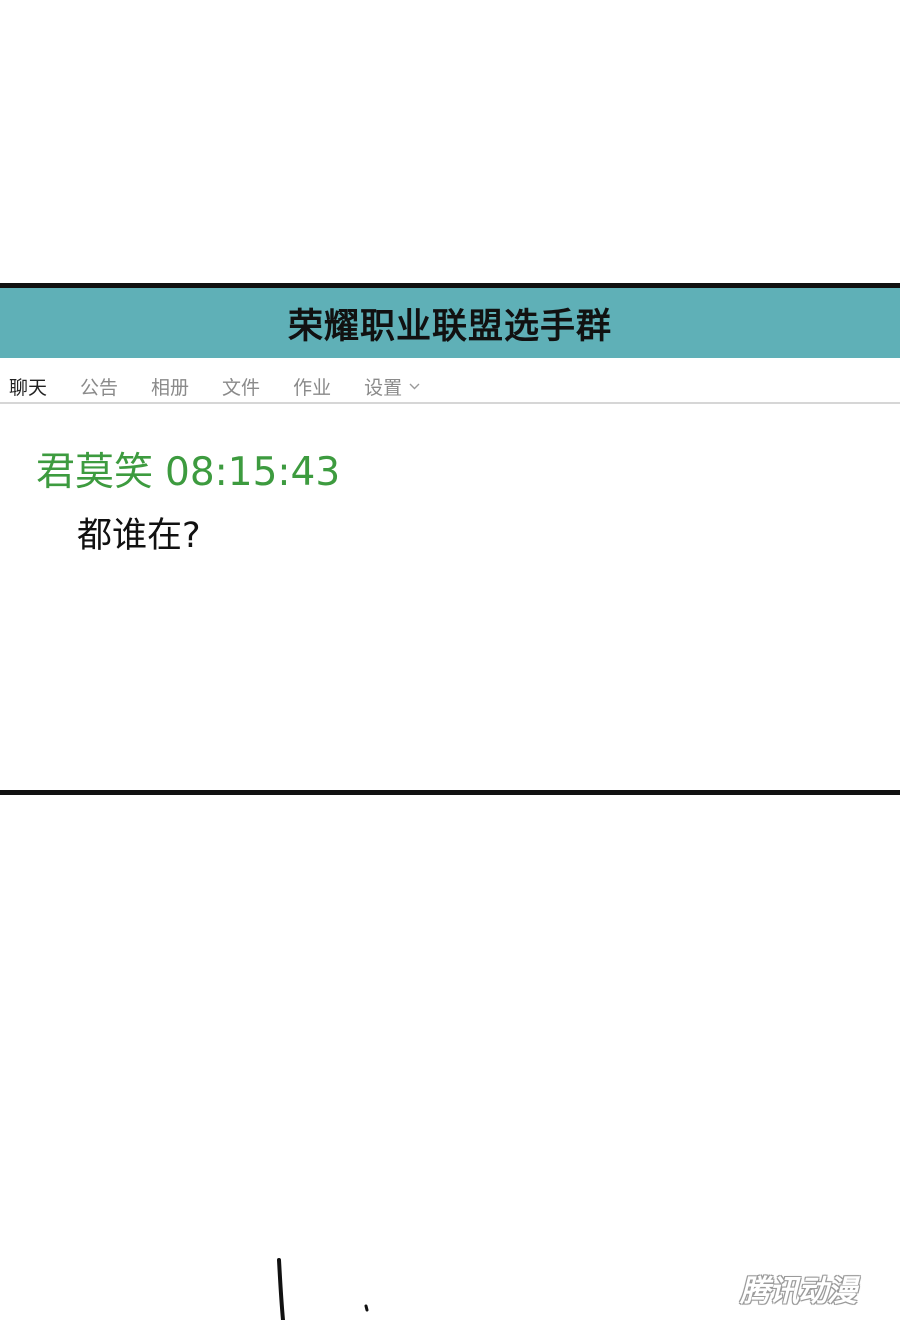 The width and height of the screenshot is (900, 1320). I want to click on tab-files-label: 文件, so click(241, 388).